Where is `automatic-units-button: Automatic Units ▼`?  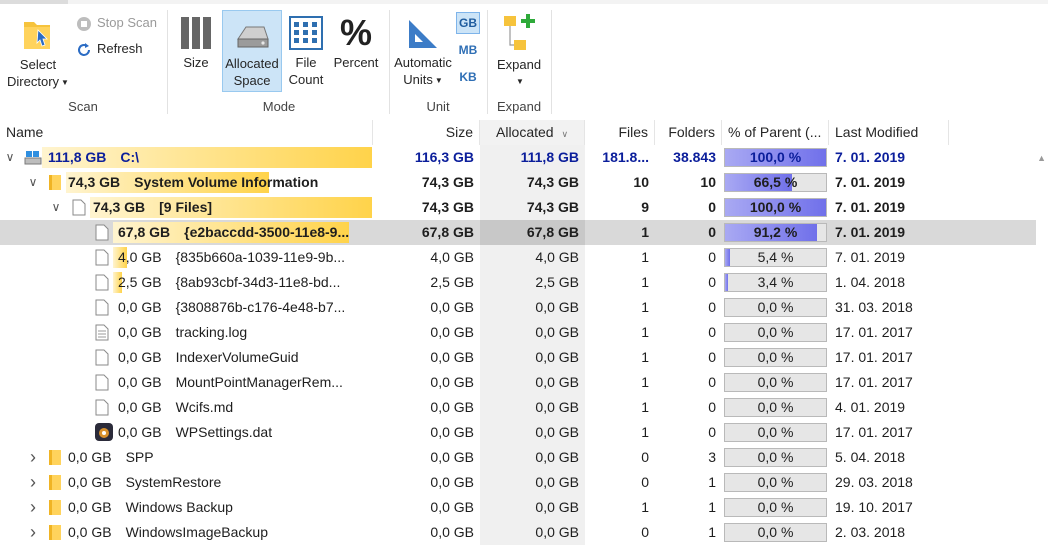
automatic-units-button: Automatic Units ▼ is located at coordinates (423, 54).